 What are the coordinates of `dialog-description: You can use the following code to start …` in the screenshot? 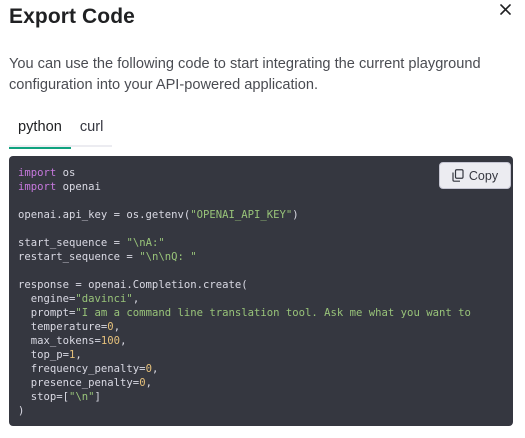 It's located at (245, 74).